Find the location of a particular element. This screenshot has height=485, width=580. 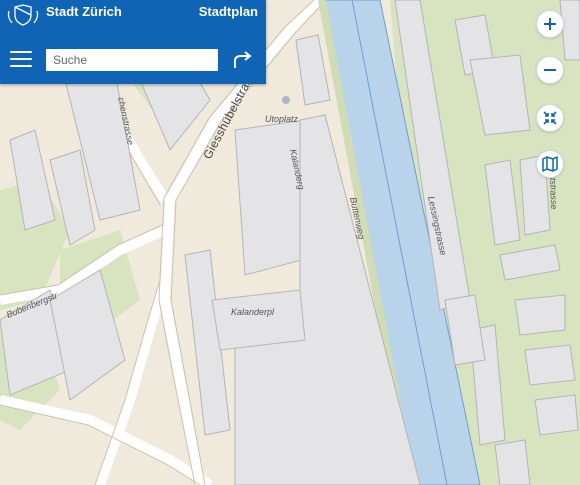

zoom-out-button is located at coordinates (550, 70).